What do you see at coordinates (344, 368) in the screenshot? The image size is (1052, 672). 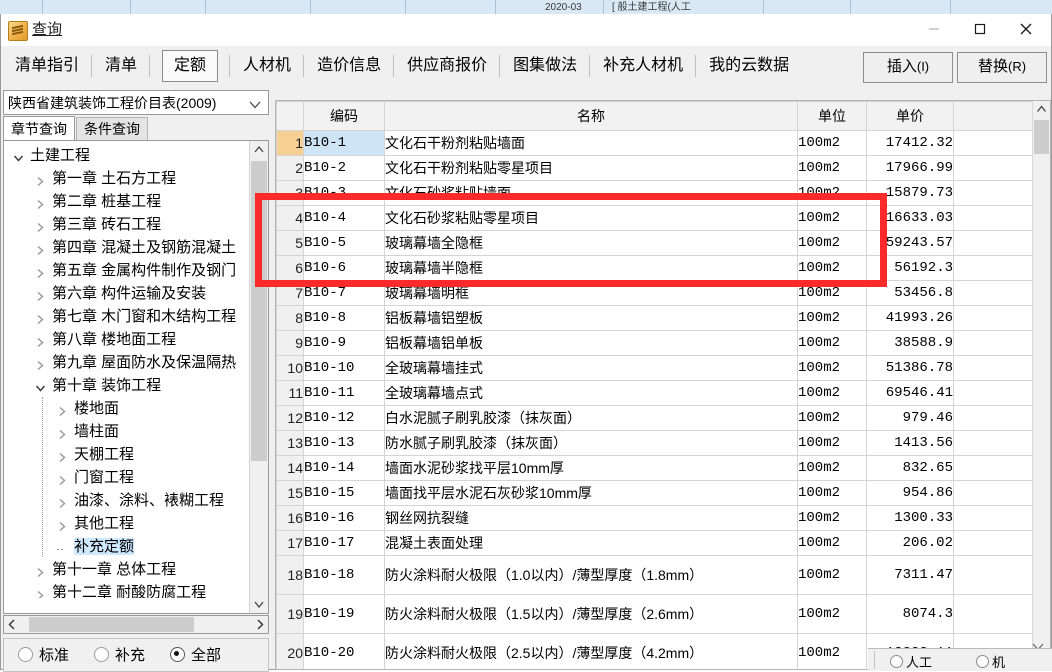 I see `cell-code: B10-10` at bounding box center [344, 368].